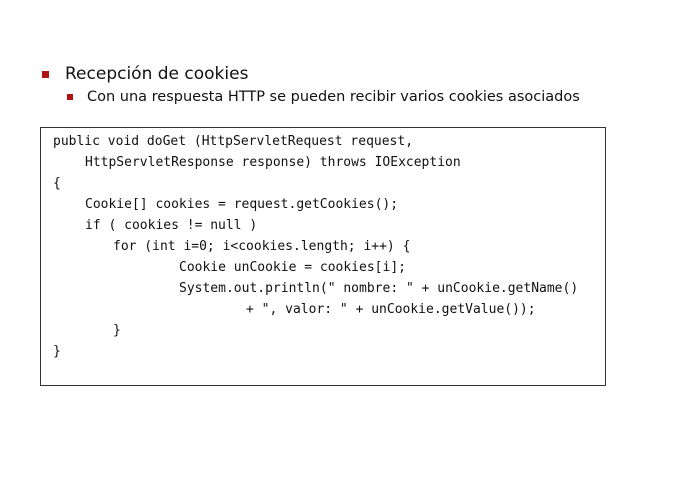  Describe the element at coordinates (391, 309) in the screenshot. I see `code-line: + ", valor: " + unCookie.getValue());` at that location.